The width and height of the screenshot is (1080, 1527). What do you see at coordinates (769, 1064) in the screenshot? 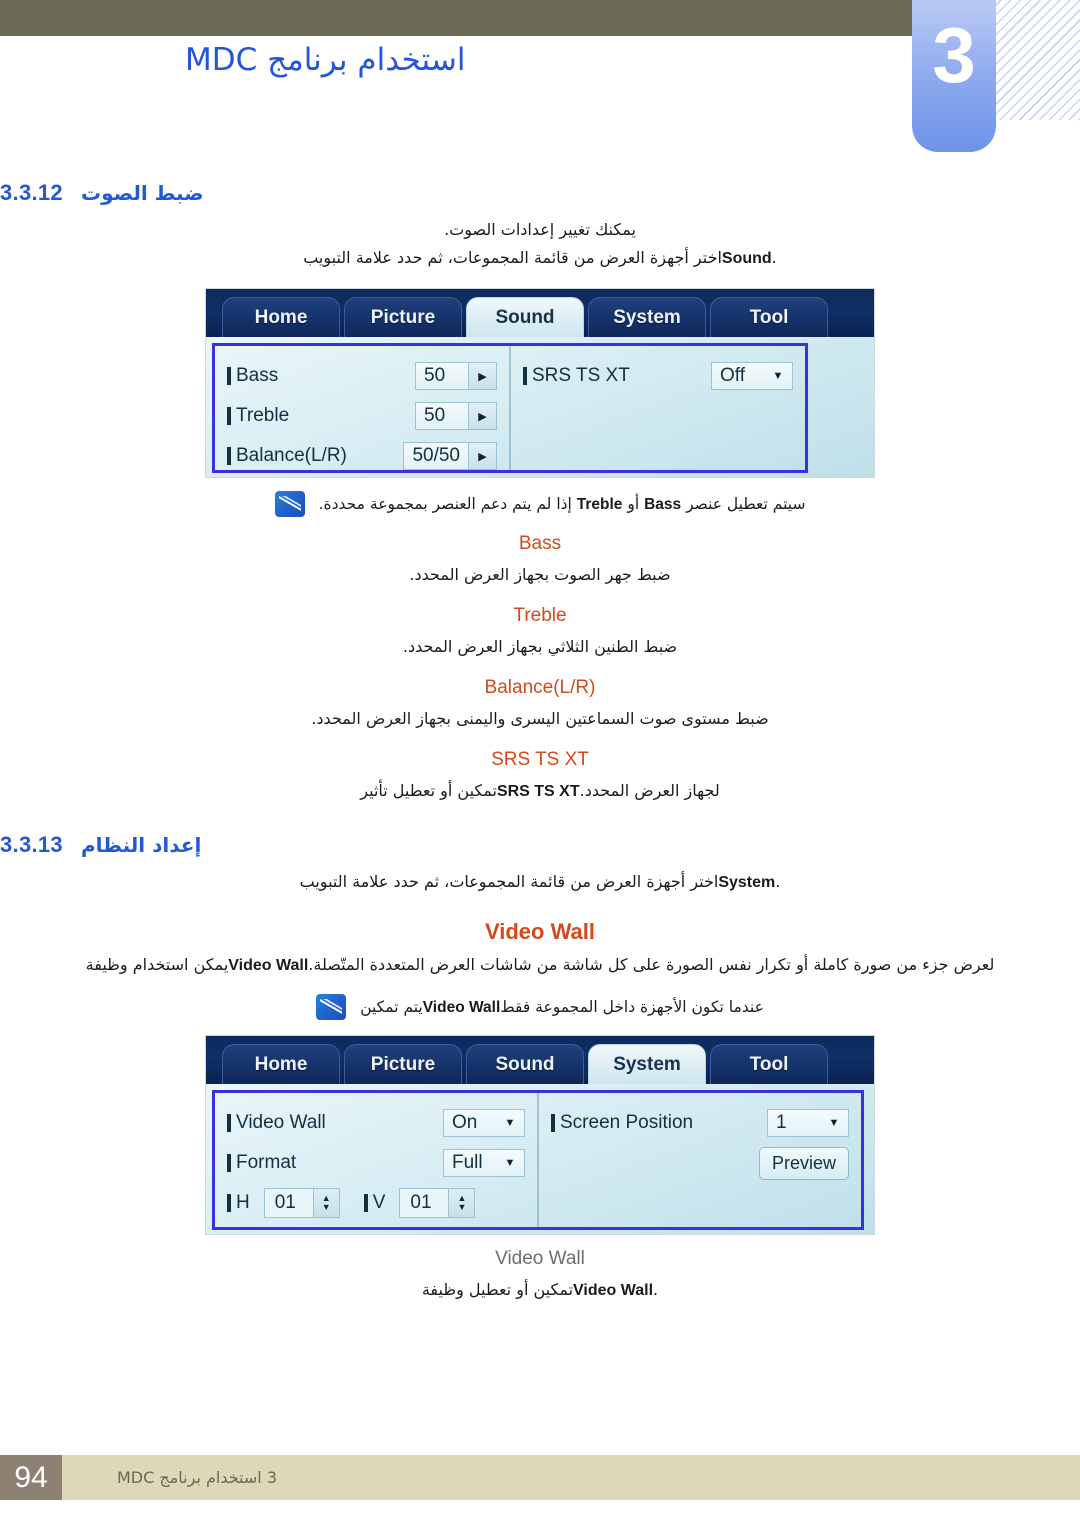
I see `tab-tool-2: Tool` at bounding box center [769, 1064].